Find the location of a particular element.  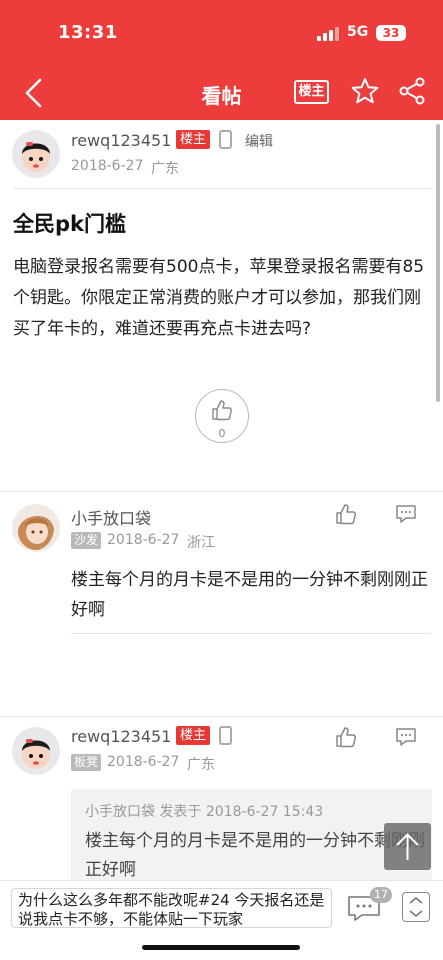

scroll-top-button is located at coordinates (407, 846).